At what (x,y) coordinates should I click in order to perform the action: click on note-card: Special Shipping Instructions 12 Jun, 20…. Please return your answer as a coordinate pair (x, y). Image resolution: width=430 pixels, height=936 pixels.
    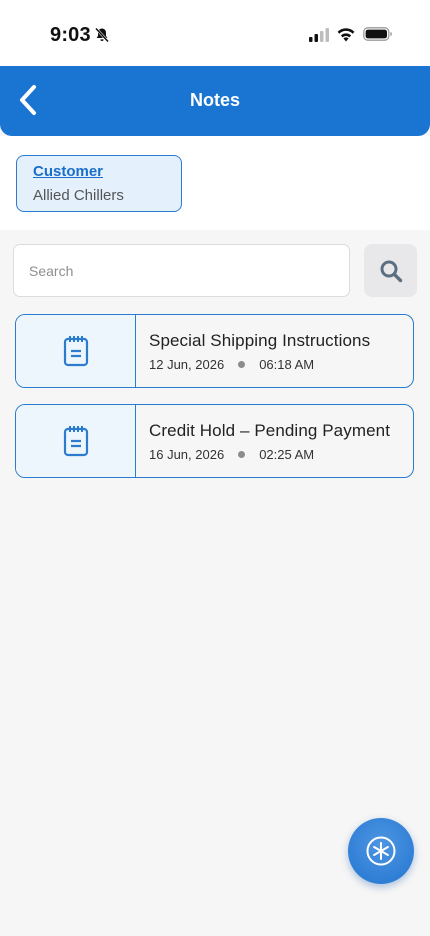
    Looking at the image, I should click on (214, 351).